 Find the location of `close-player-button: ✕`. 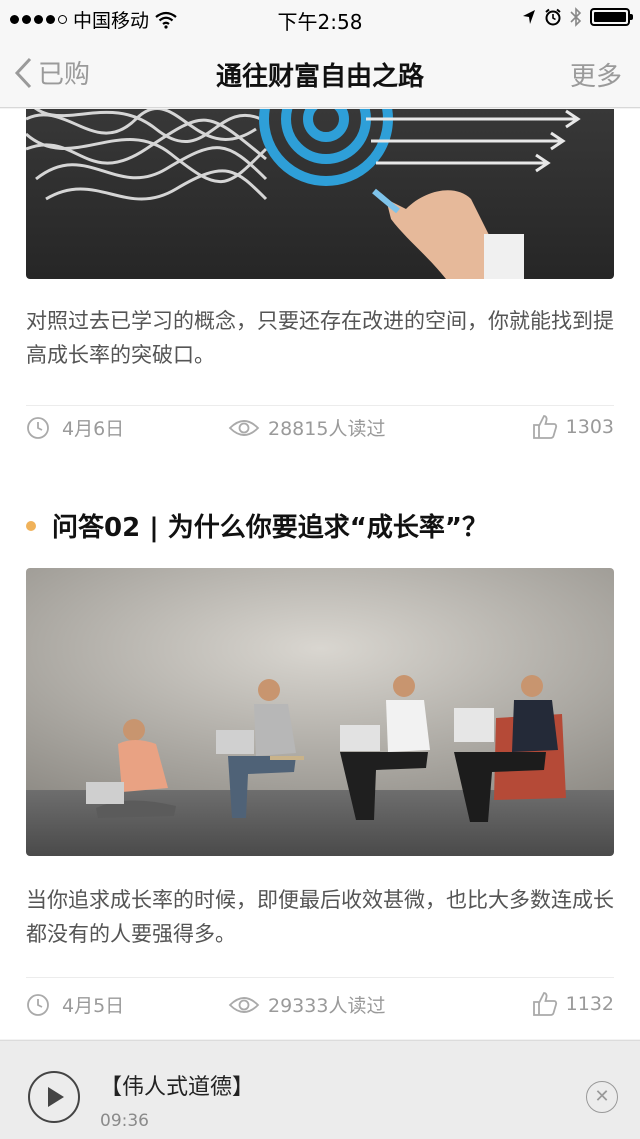

close-player-button: ✕ is located at coordinates (602, 1097).